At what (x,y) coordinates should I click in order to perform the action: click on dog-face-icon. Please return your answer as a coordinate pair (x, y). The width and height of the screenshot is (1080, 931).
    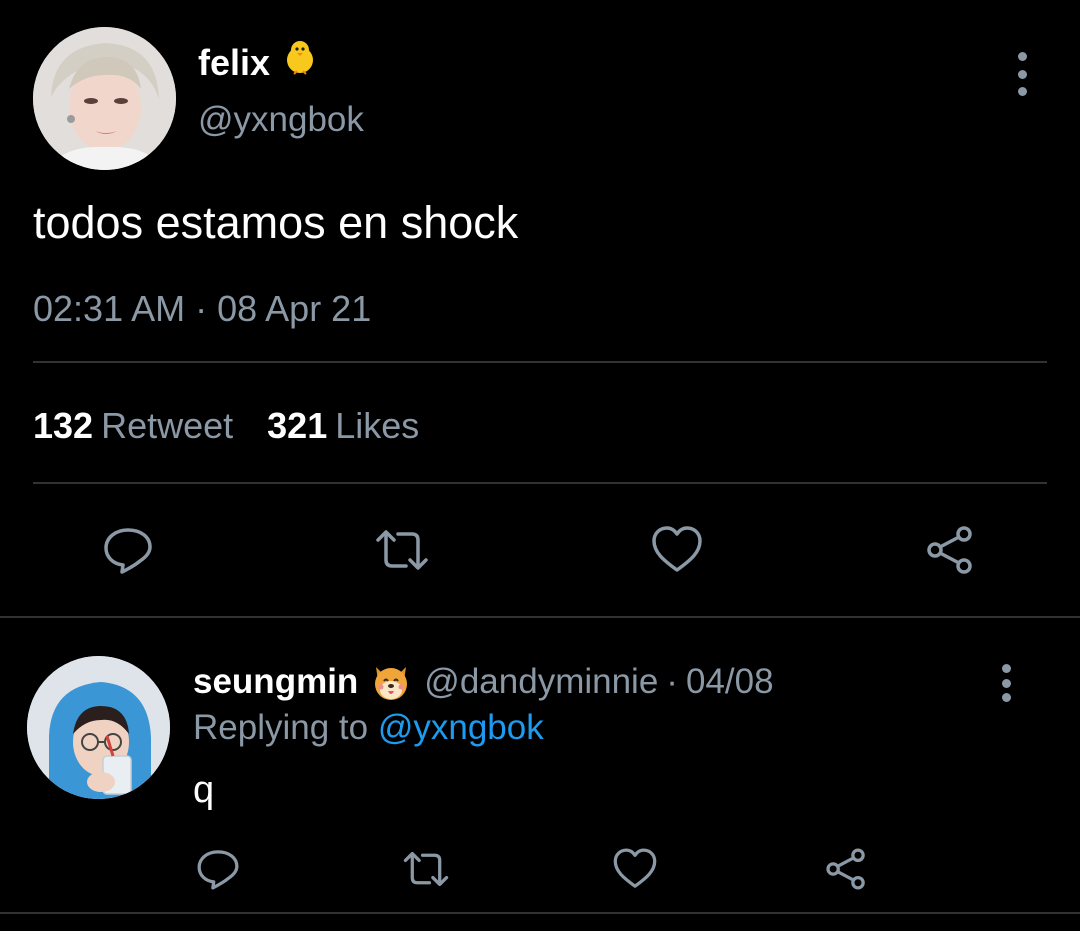
    Looking at the image, I should click on (391, 682).